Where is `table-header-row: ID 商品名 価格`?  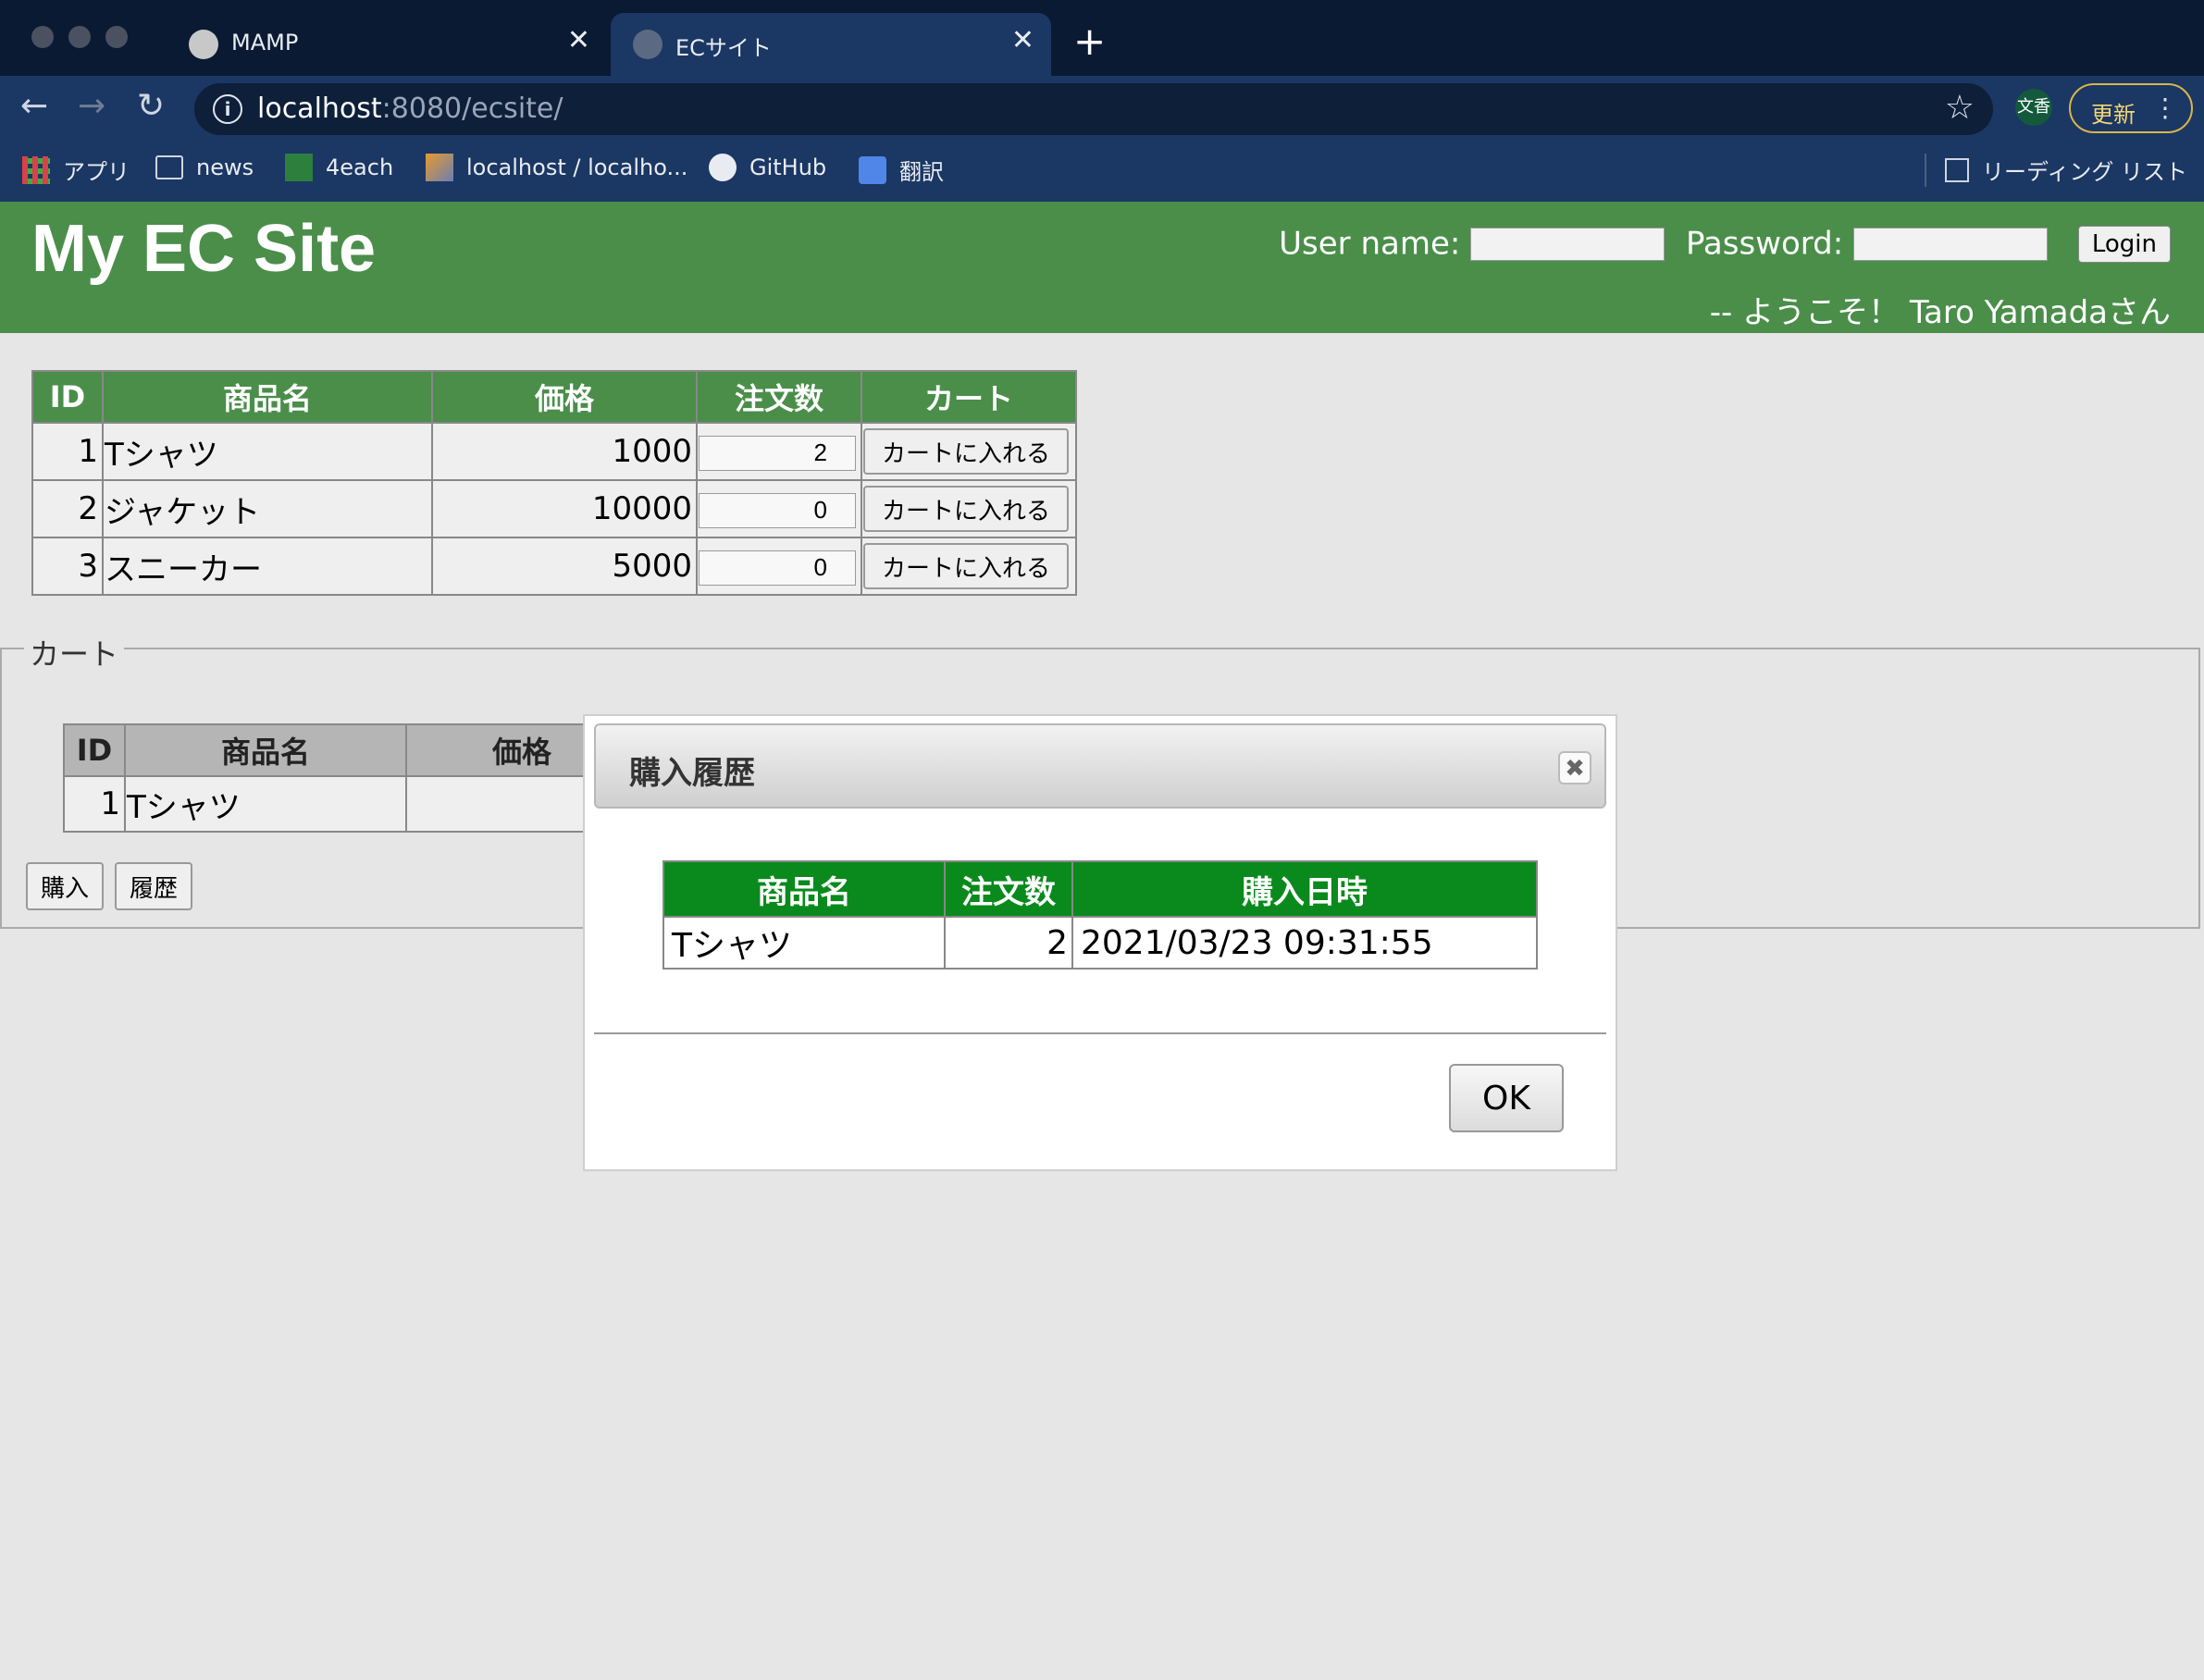
table-header-row: ID 商品名 価格 is located at coordinates (350, 750).